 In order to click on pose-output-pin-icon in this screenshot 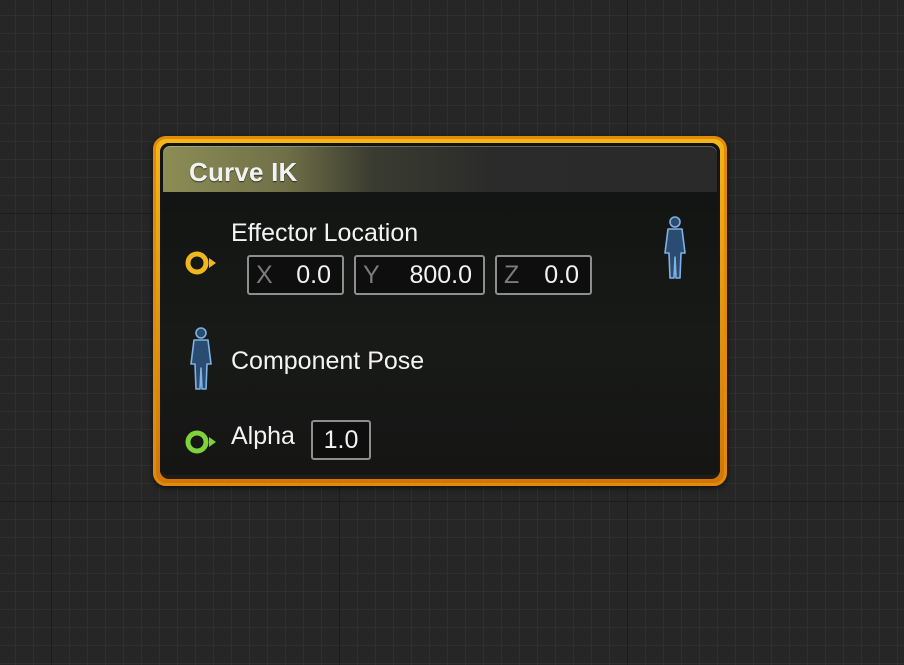, I will do `click(675, 248)`.